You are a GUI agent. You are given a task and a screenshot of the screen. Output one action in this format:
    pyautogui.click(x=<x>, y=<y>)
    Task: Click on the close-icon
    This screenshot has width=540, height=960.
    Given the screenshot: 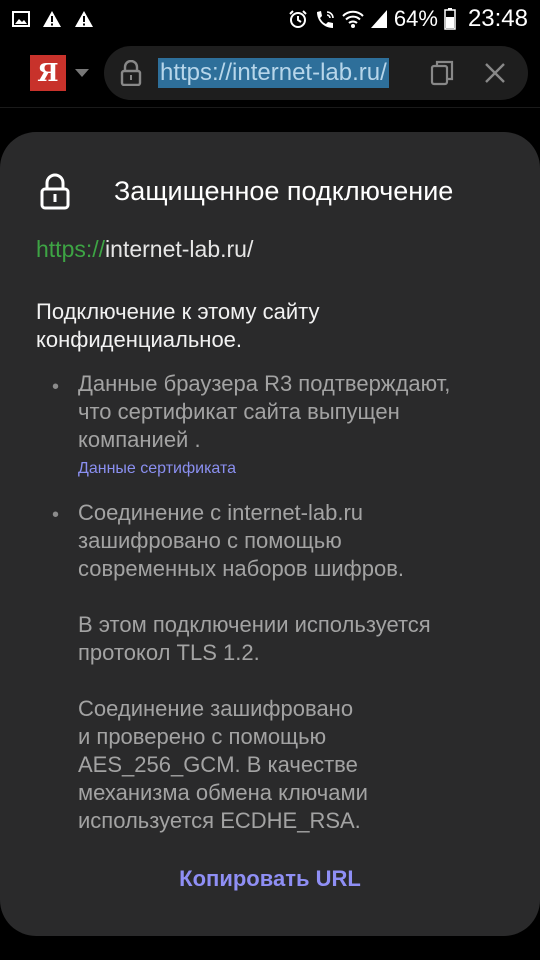 What is the action you would take?
    pyautogui.click(x=495, y=73)
    